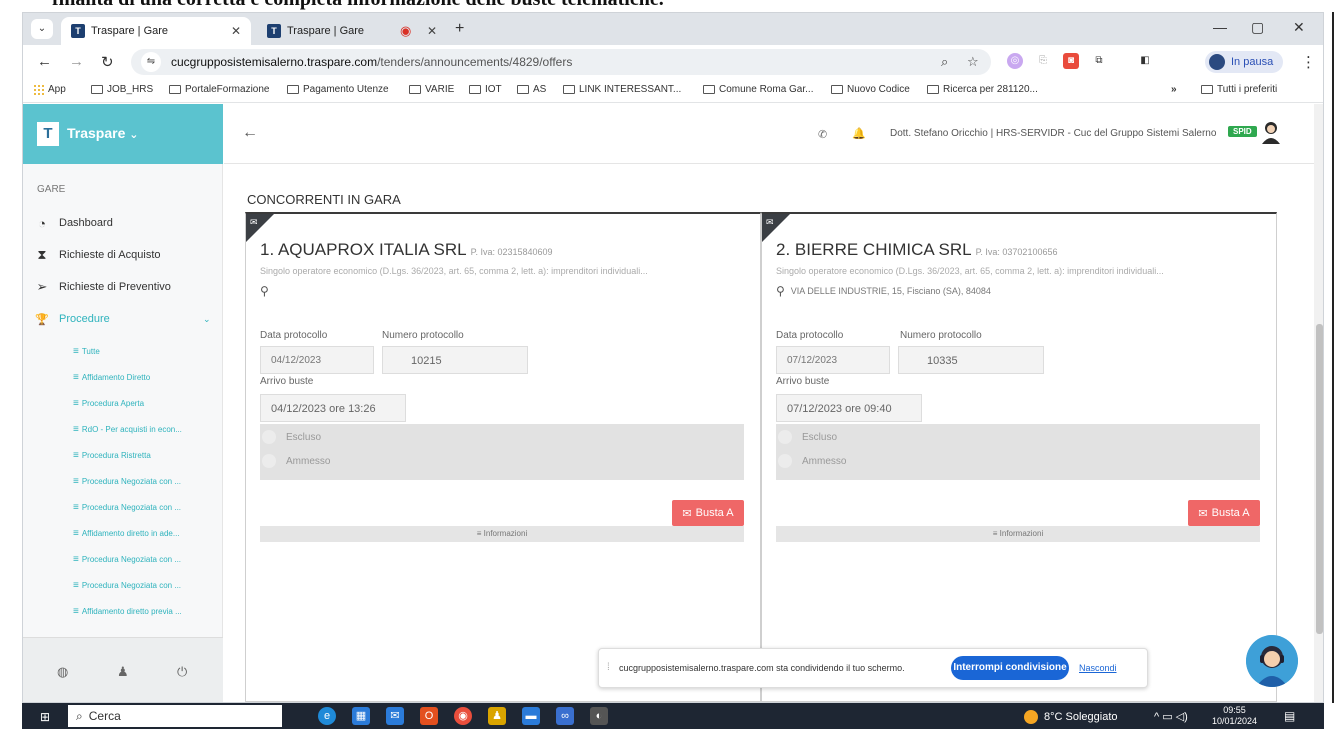 The width and height of the screenshot is (1344, 729). Describe the element at coordinates (338, 89) in the screenshot. I see `bookmark-item: Pagamento Utenze` at that location.